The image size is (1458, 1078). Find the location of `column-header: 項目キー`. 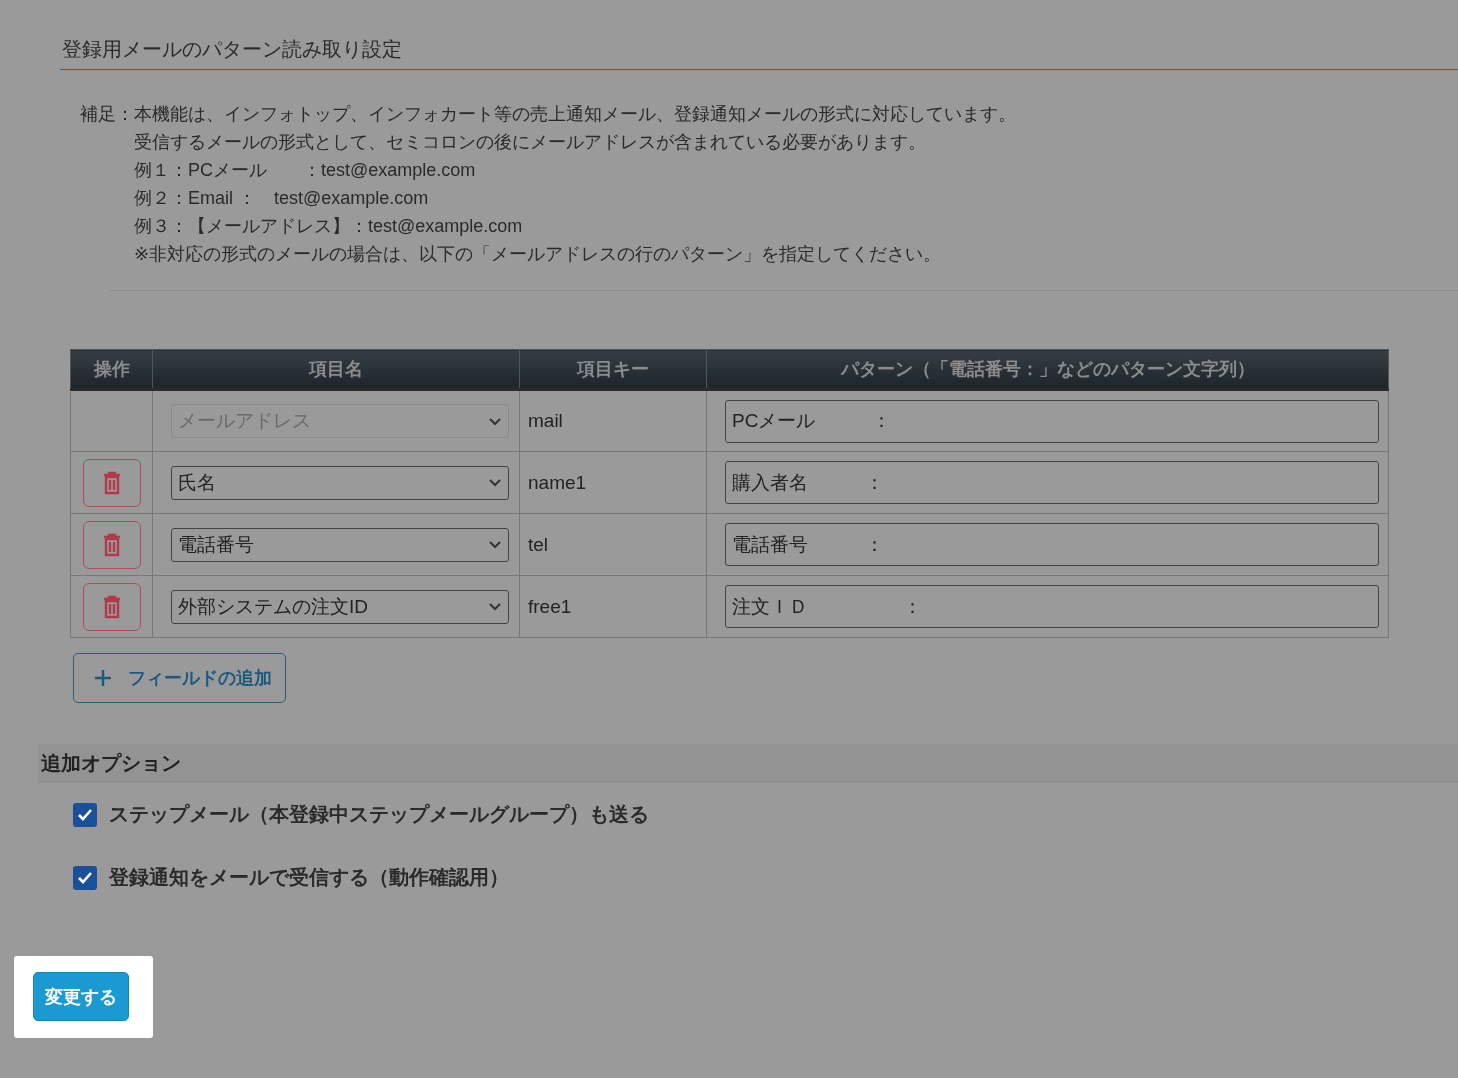

column-header: 項目キー is located at coordinates (613, 369).